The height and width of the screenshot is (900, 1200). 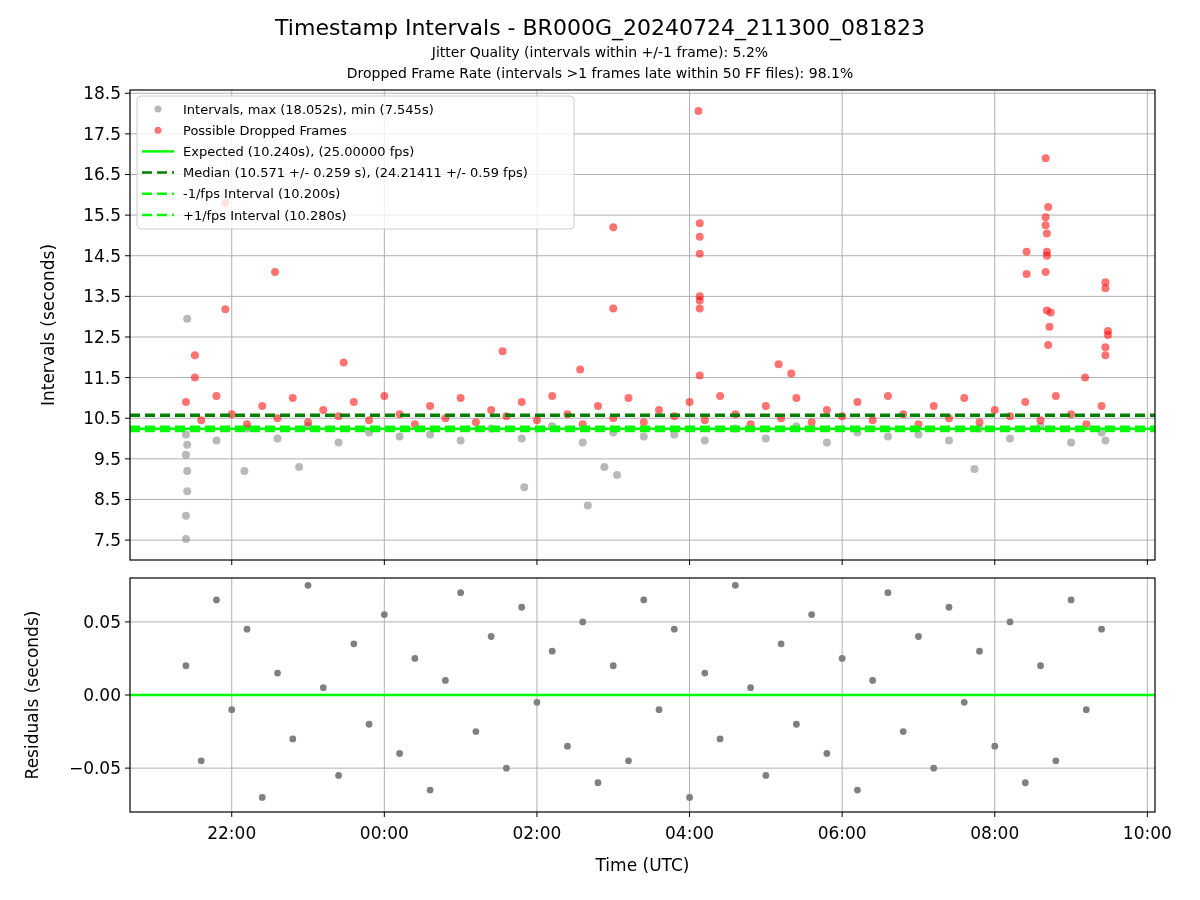 I want to click on chart-subtitle: Jitter Quality (intervals within +/-1 frame): 5.2%, so click(x=600, y=52).